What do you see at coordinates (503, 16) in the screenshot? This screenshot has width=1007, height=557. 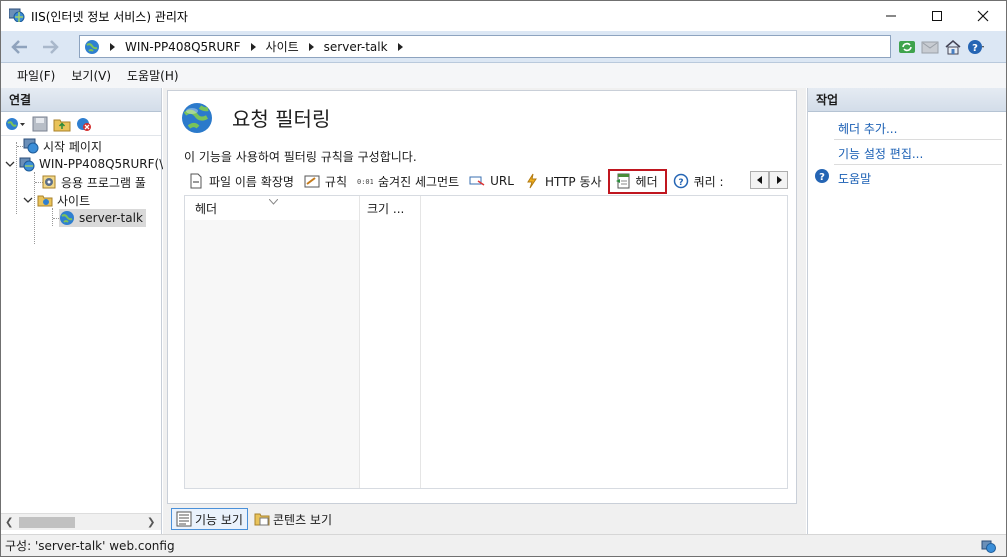 I see `title-bar: IIS(인터넷 정보 서비스) 관리자` at bounding box center [503, 16].